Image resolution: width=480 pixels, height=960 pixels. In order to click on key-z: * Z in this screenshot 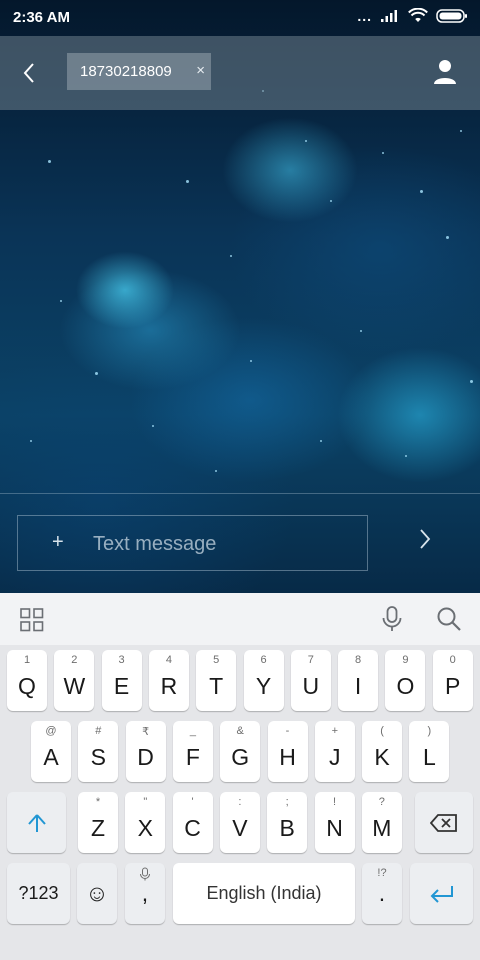, I will do `click(98, 822)`.